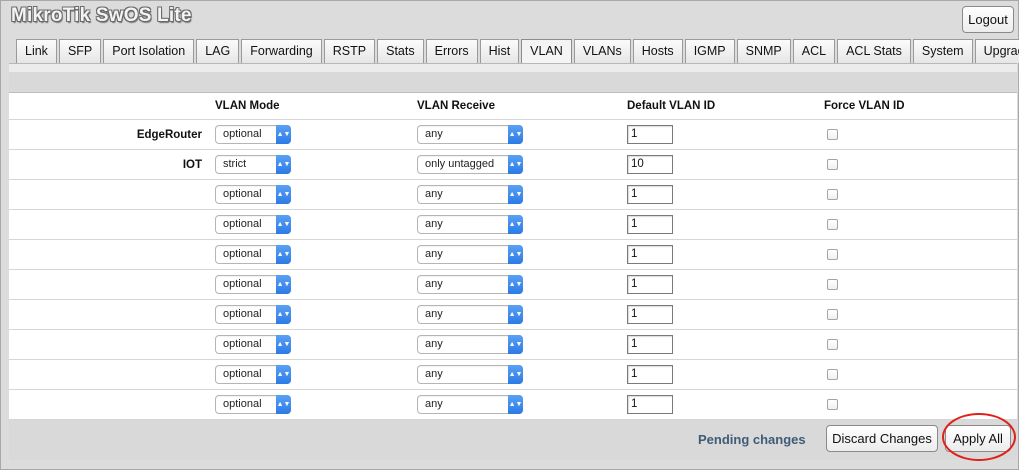  Describe the element at coordinates (112, 134) in the screenshot. I see `port-name: EdgeRouter` at that location.